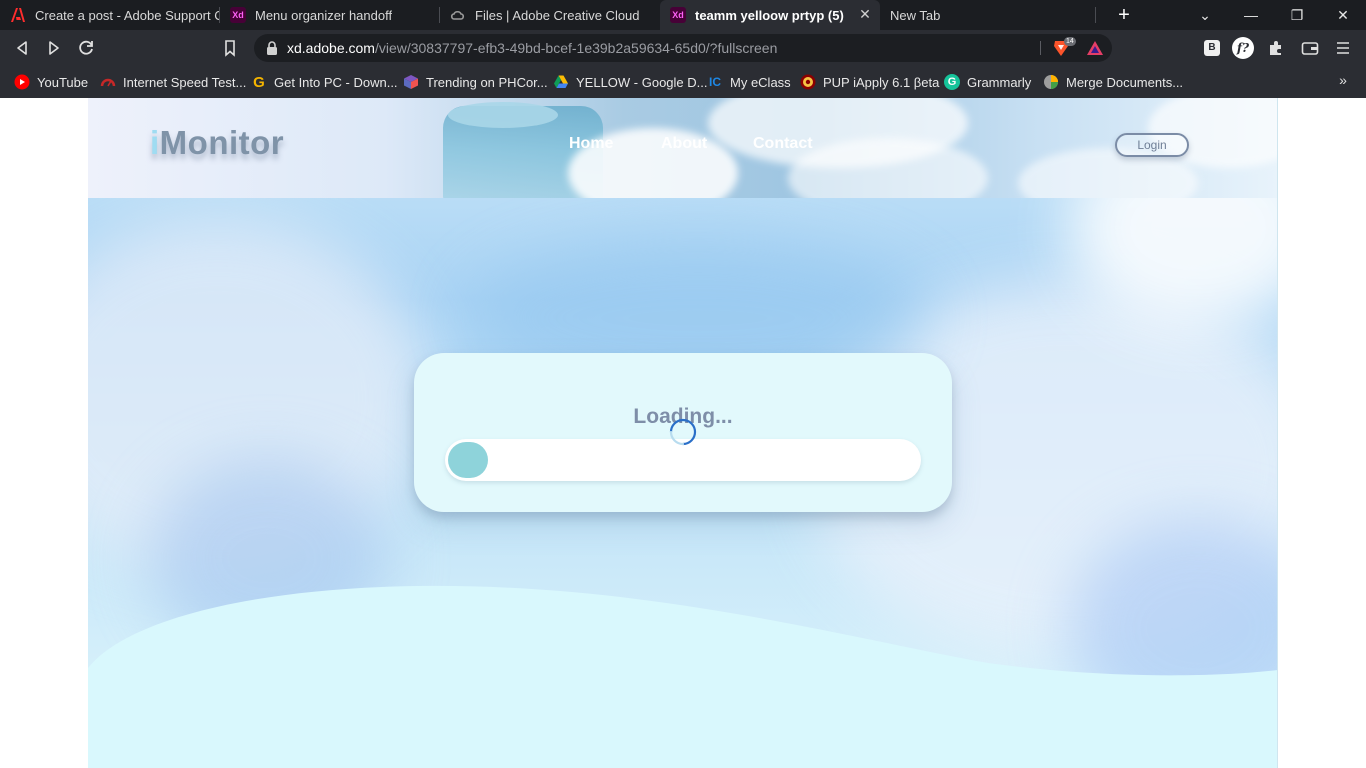 The image size is (1366, 768). Describe the element at coordinates (1343, 15) in the screenshot. I see `close-window-icon: ✕` at that location.